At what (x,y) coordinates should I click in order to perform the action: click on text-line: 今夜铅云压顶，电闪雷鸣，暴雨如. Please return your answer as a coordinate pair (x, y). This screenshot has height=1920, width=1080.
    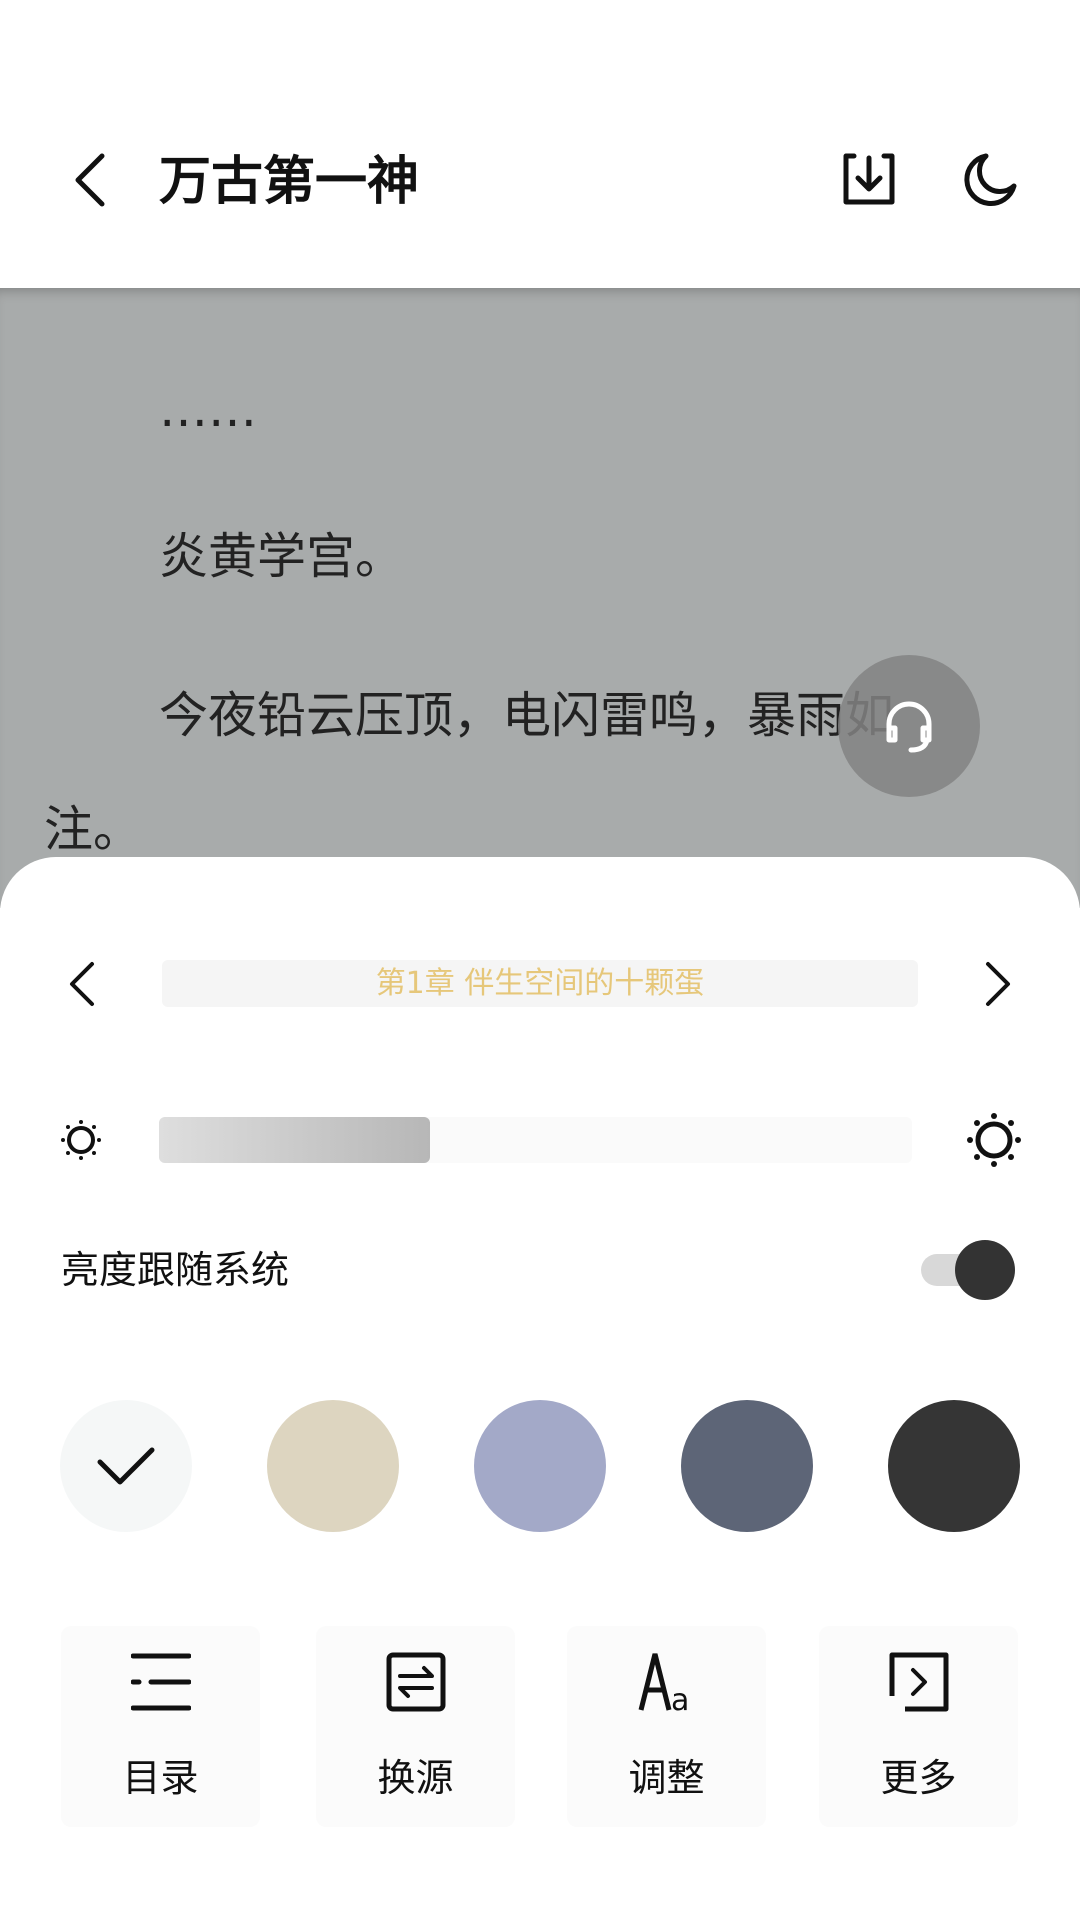
    Looking at the image, I should click on (527, 715).